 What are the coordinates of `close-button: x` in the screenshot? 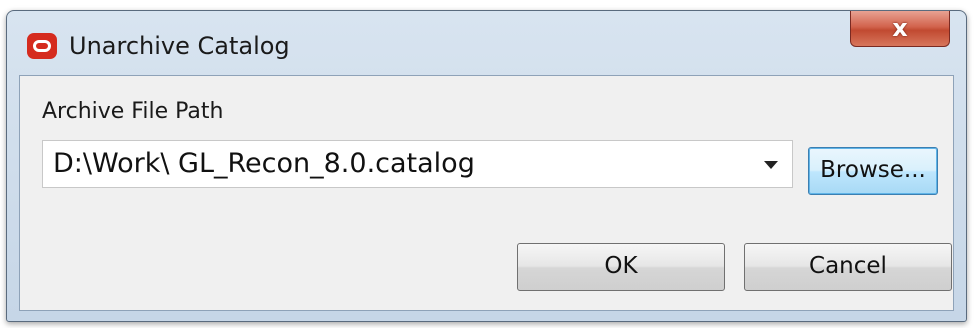 It's located at (900, 29).